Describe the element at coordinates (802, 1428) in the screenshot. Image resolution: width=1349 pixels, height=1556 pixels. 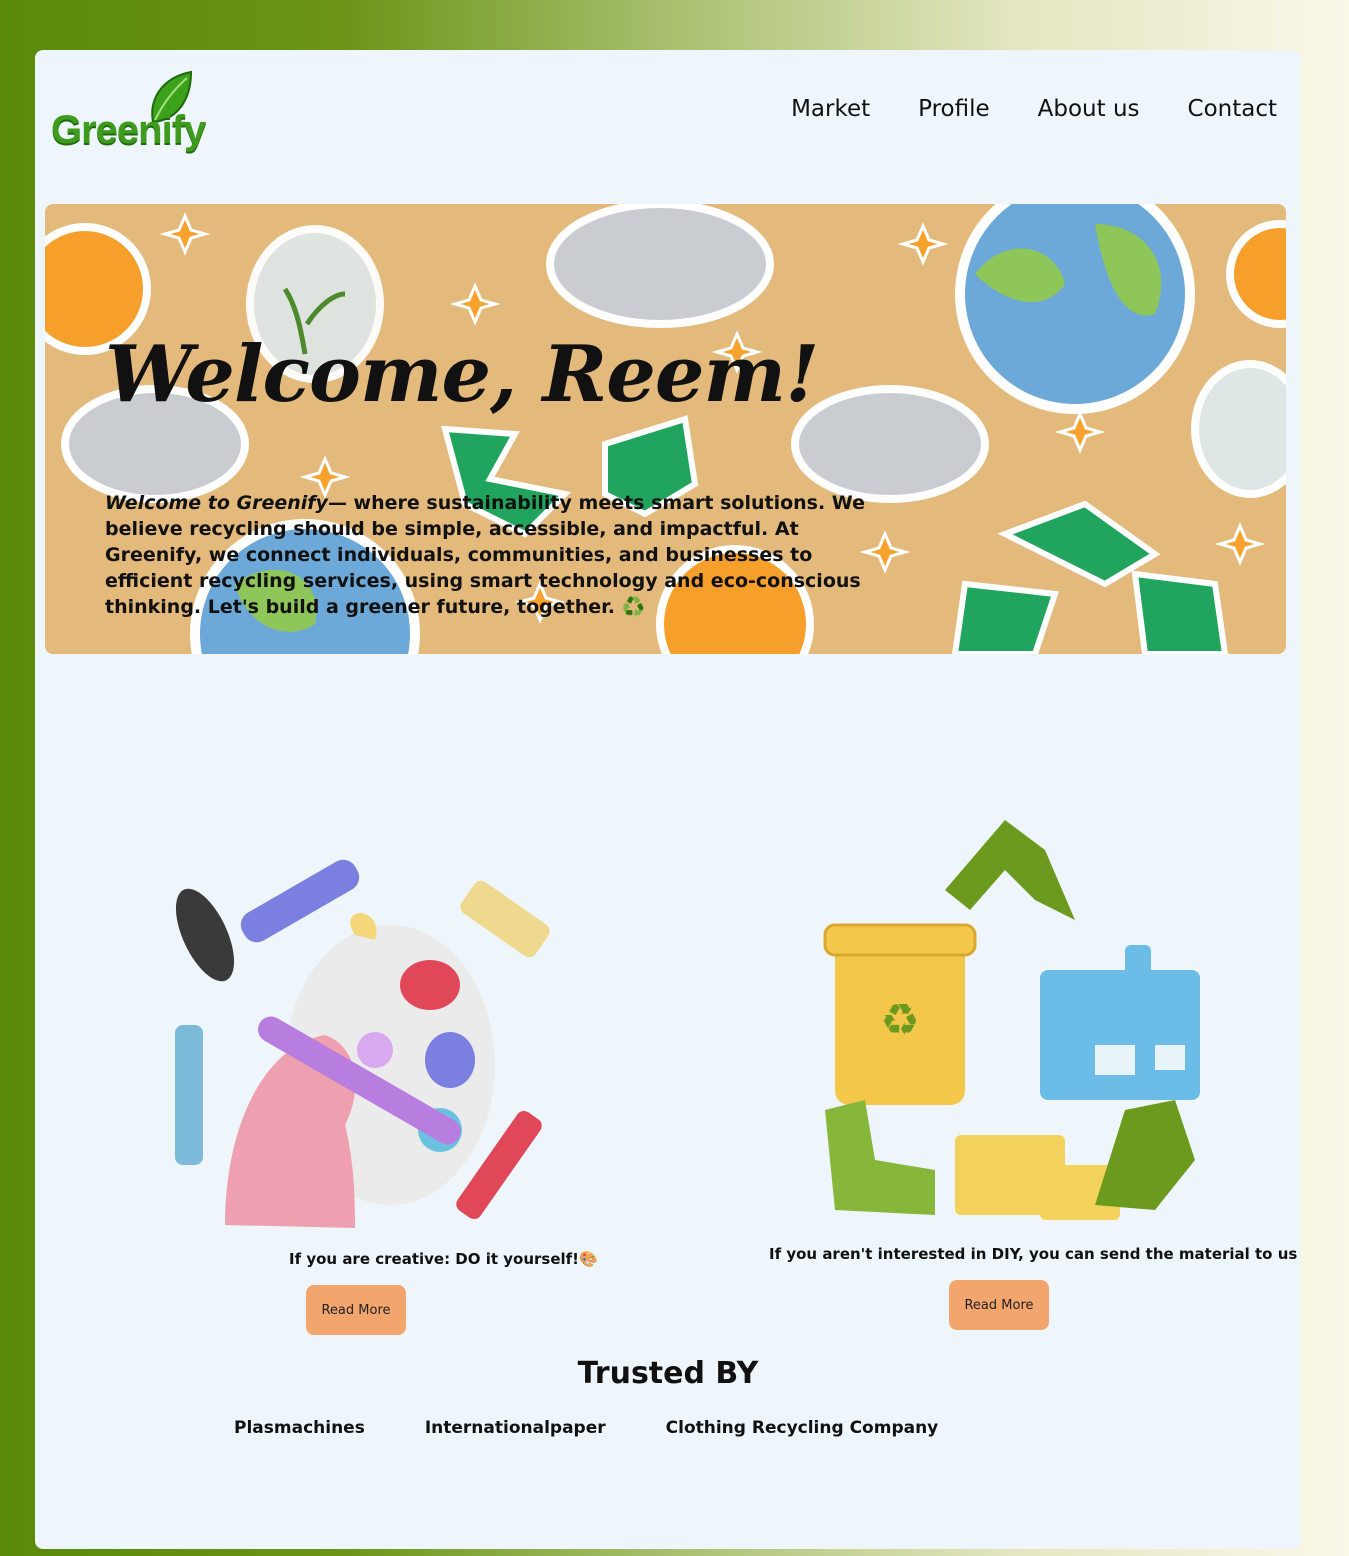
I see `partner-clothing-recycling: Clothing Recycling Company` at that location.